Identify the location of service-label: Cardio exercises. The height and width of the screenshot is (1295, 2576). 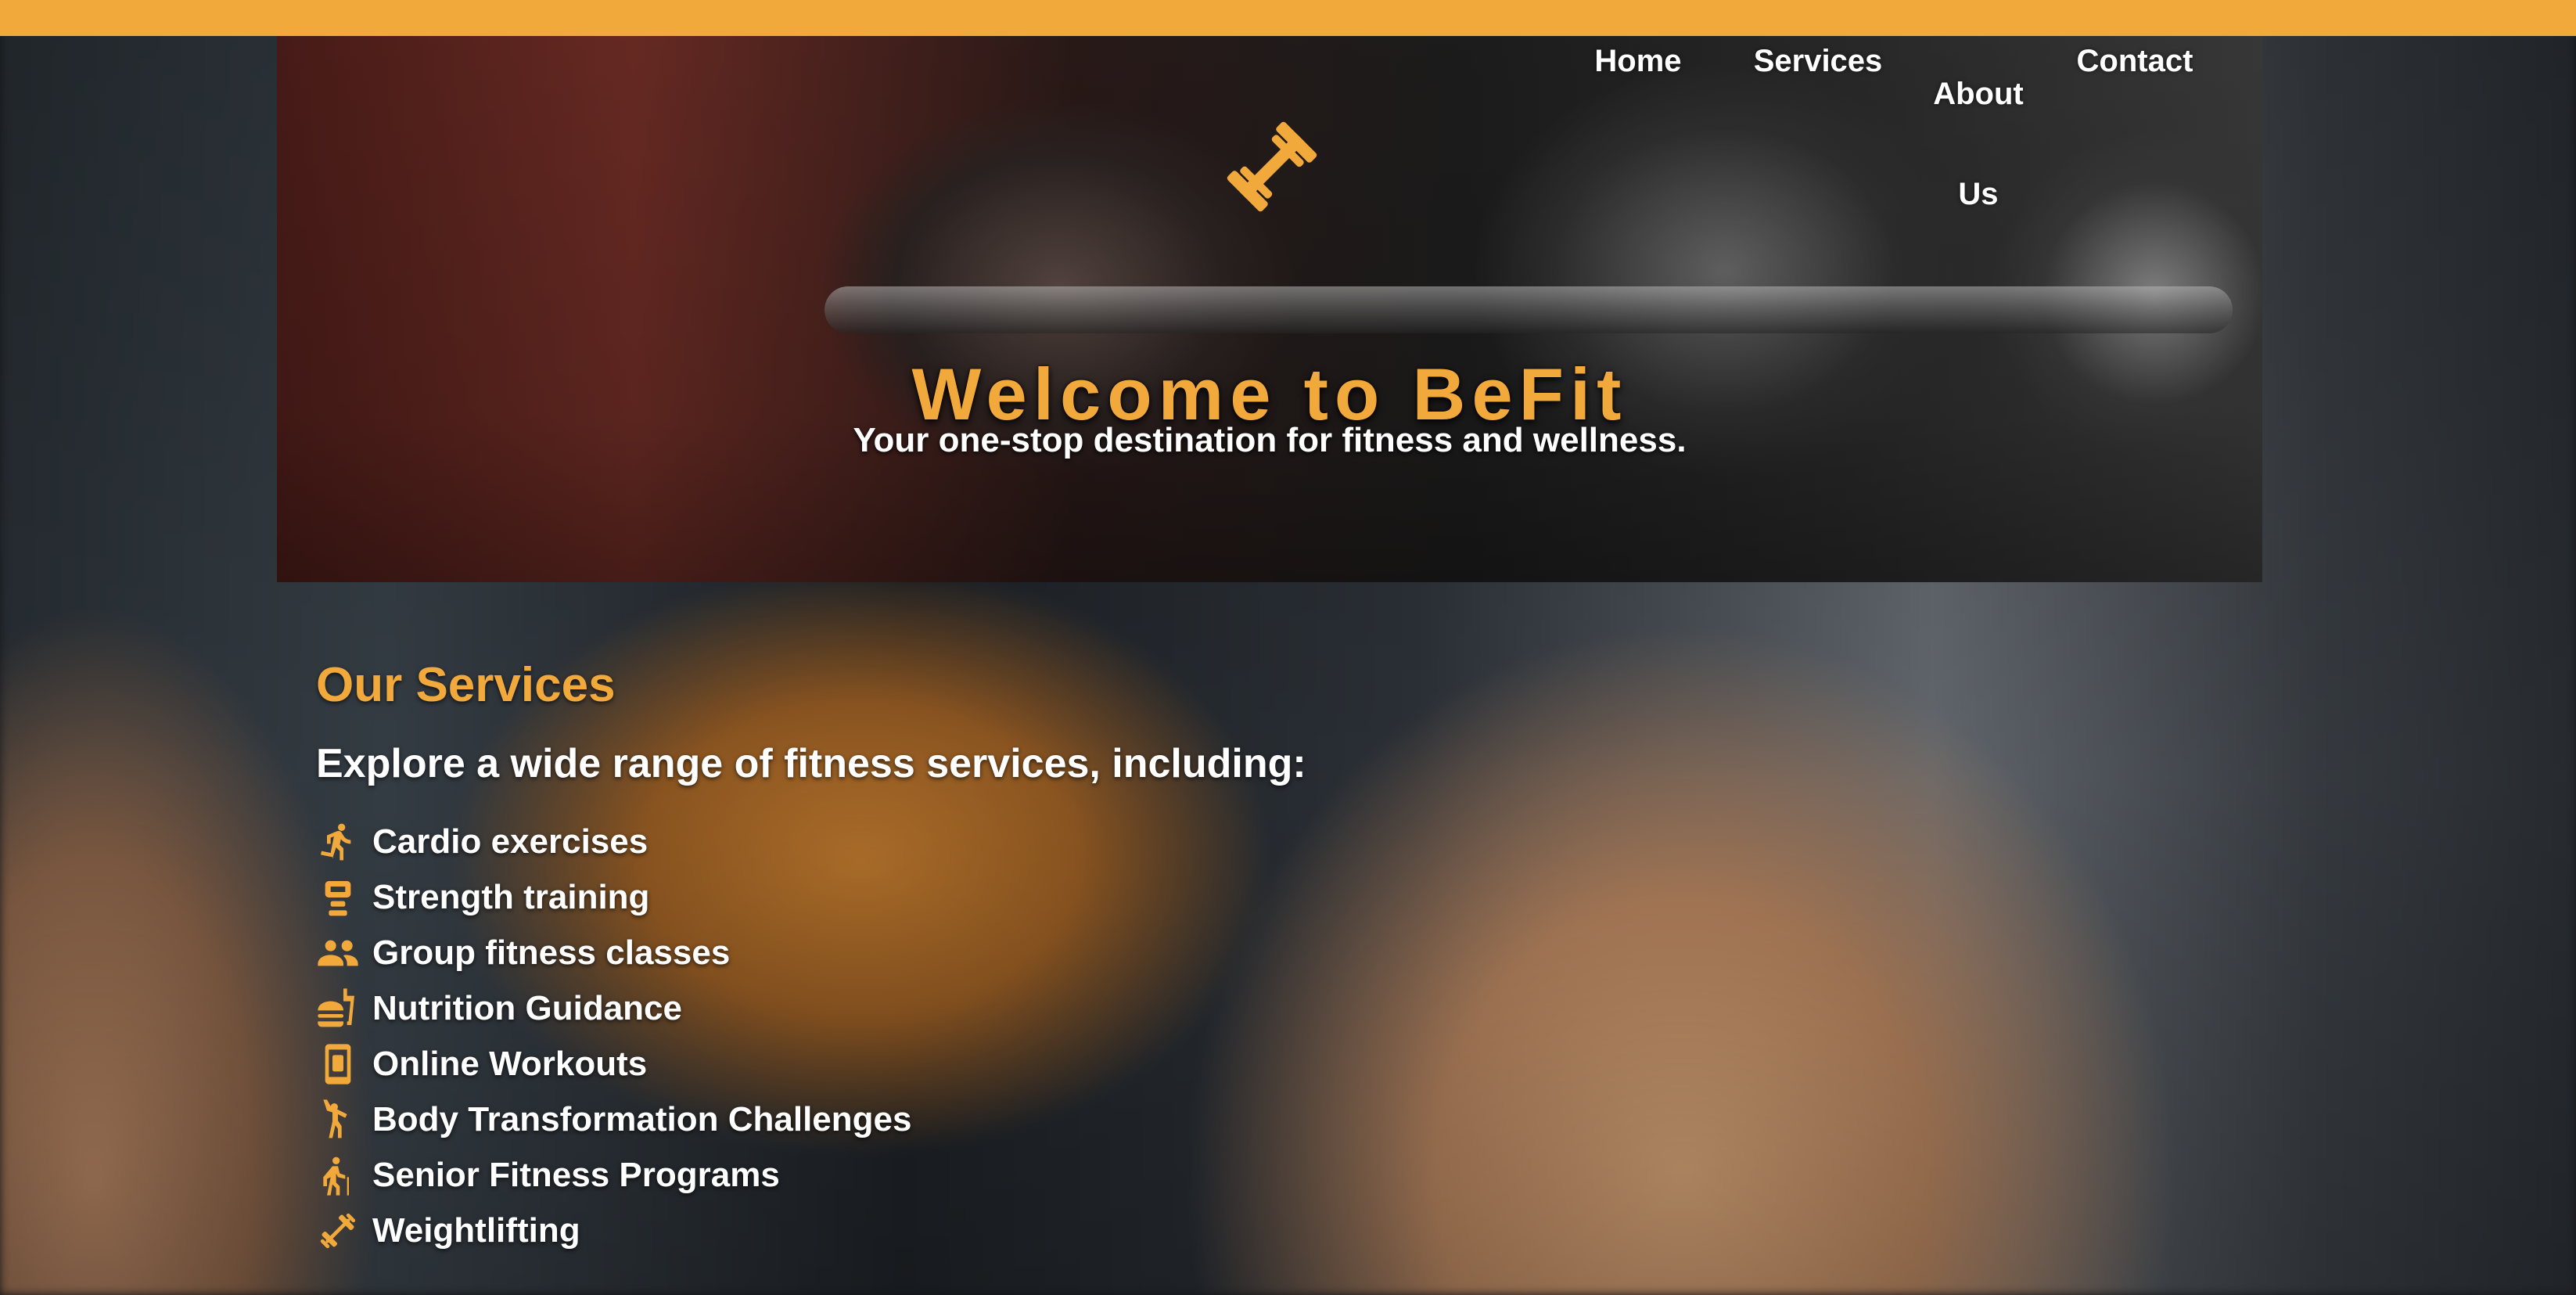
(510, 842).